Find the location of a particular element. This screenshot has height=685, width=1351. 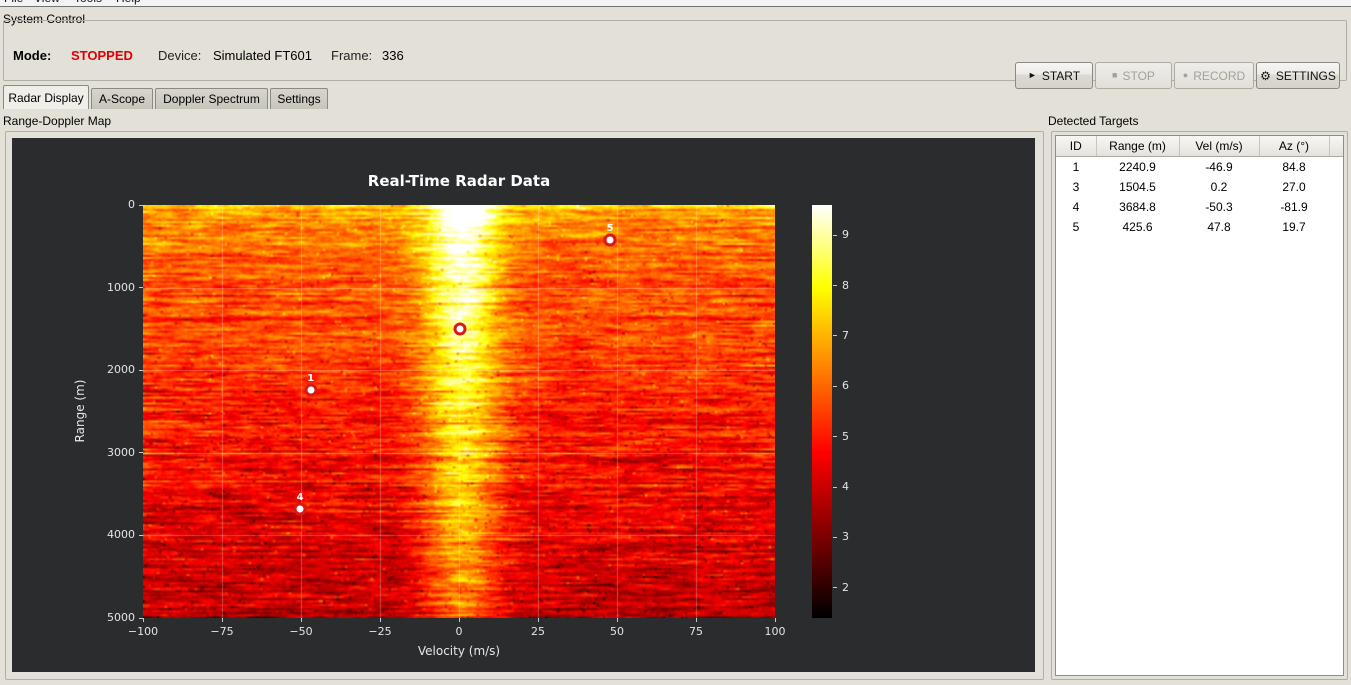

frame-label: Frame: is located at coordinates (352, 55).